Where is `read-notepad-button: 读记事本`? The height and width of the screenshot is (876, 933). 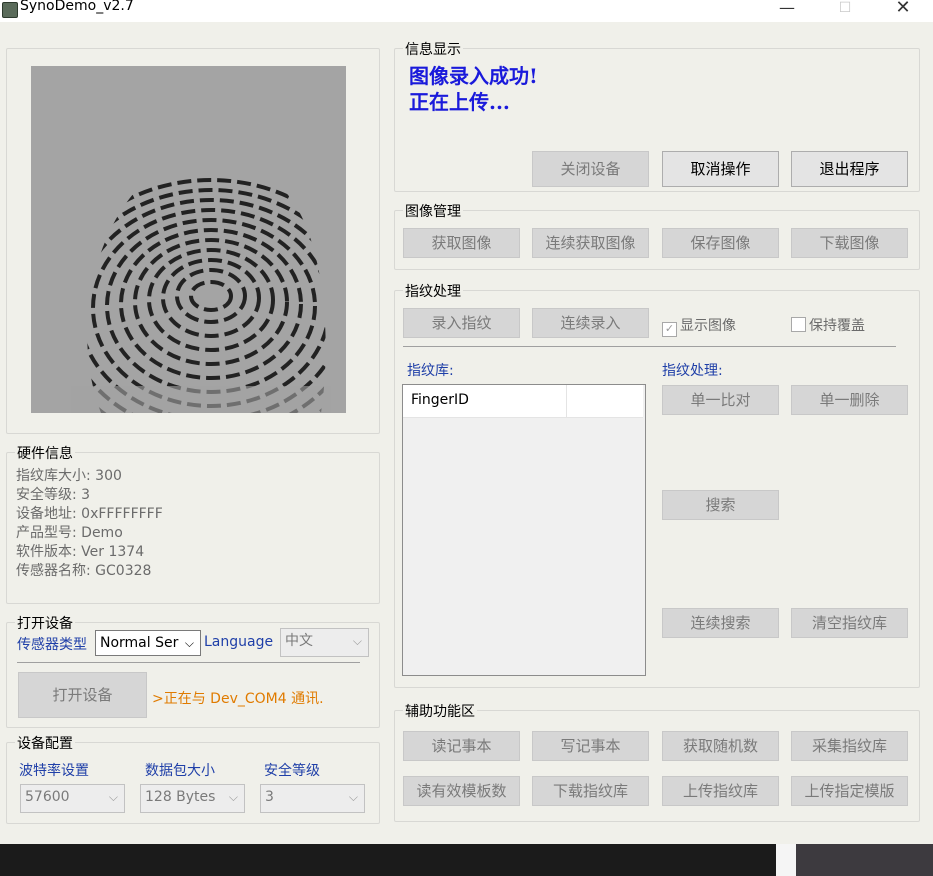 read-notepad-button: 读记事本 is located at coordinates (461, 746).